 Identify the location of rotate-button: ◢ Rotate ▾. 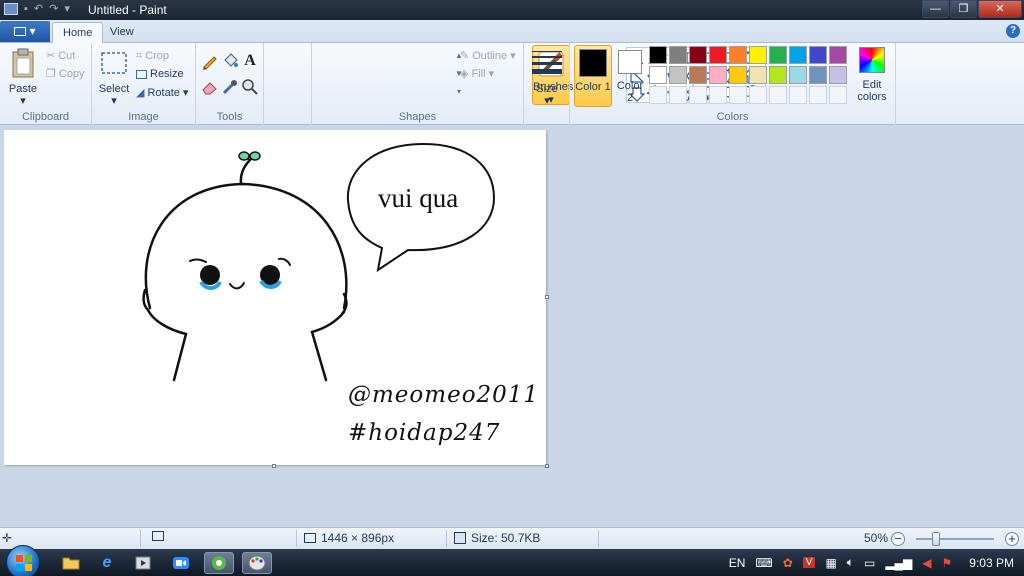
(162, 93).